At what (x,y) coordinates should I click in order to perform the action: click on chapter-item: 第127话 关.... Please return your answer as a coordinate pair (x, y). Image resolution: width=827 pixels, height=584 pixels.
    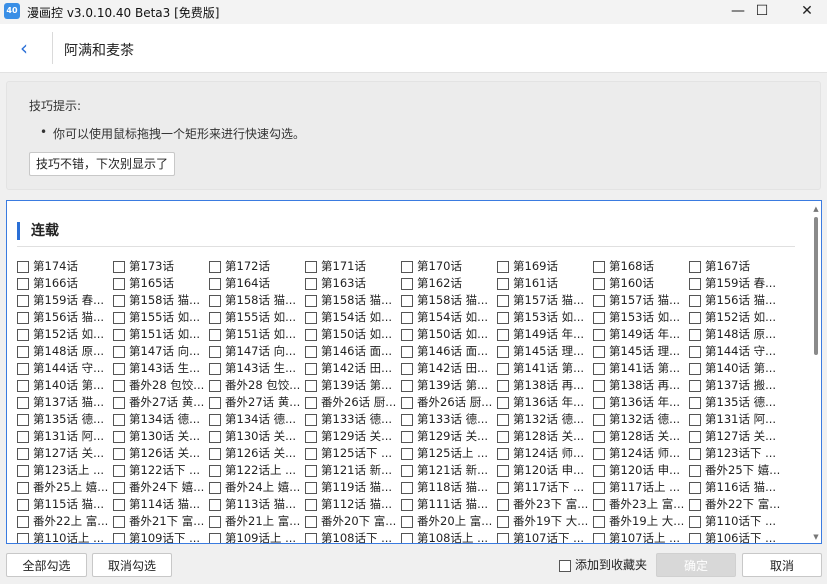
    Looking at the image, I should click on (63, 453).